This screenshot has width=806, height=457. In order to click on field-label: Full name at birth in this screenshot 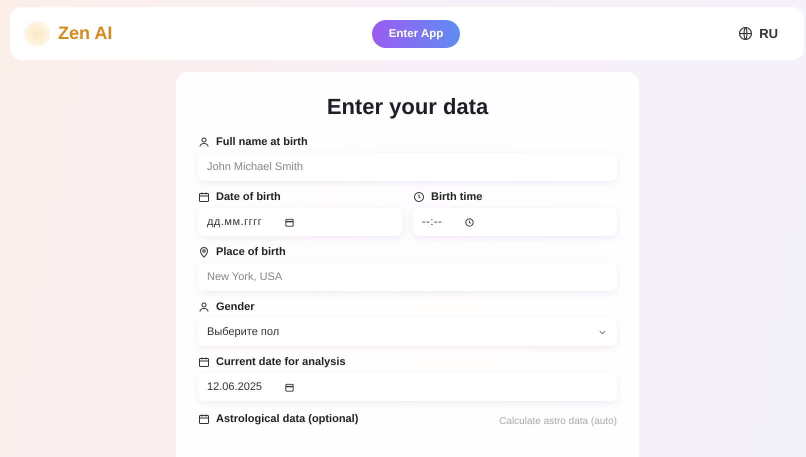, I will do `click(262, 142)`.